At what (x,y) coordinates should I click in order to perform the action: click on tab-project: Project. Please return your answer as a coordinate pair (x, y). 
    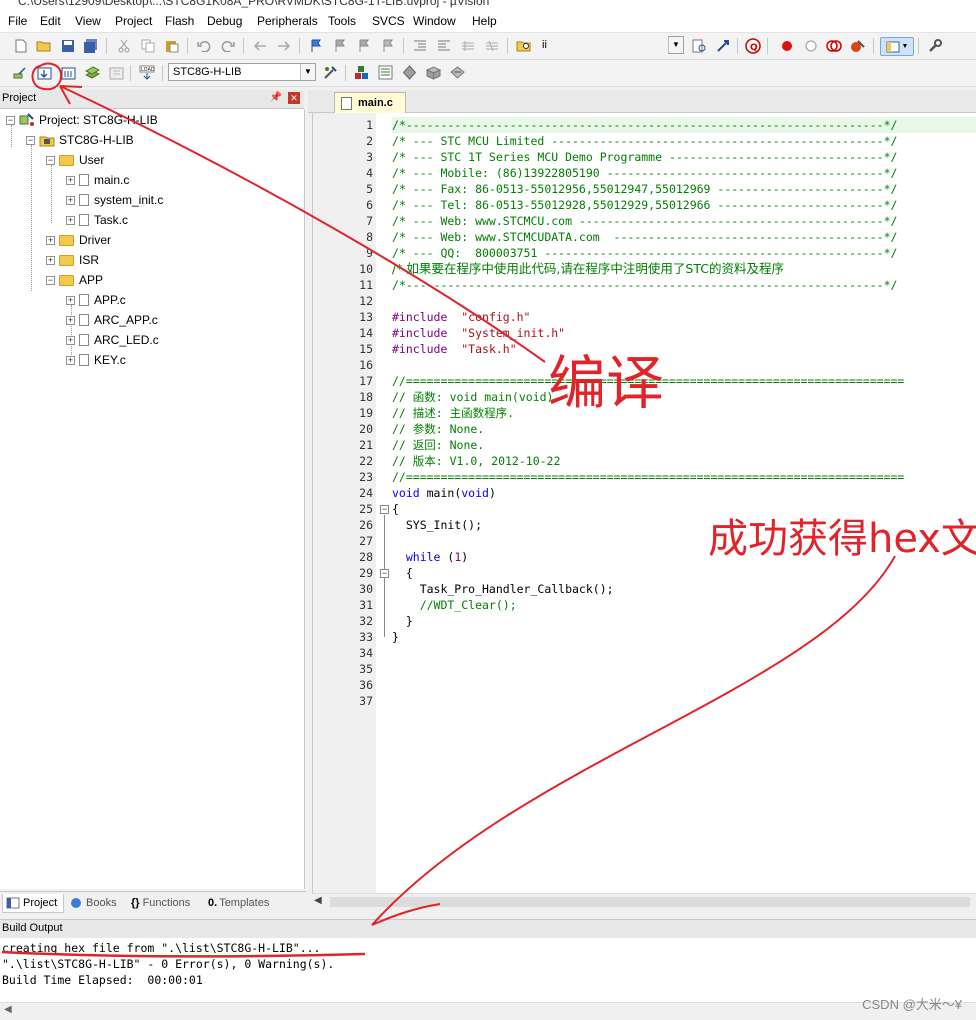
    Looking at the image, I should click on (33, 903).